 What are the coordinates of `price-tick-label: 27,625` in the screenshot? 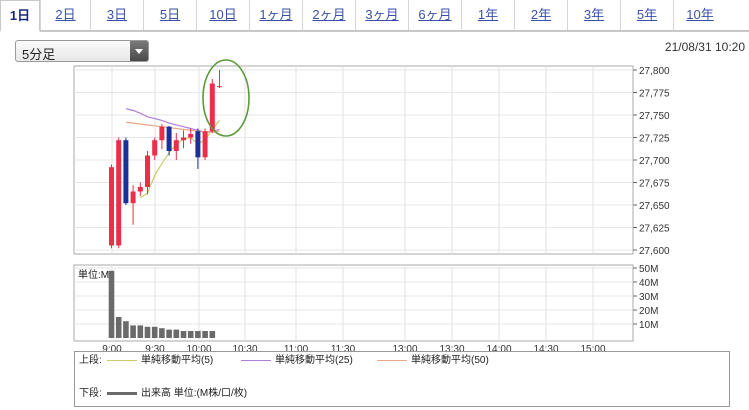 It's located at (654, 229).